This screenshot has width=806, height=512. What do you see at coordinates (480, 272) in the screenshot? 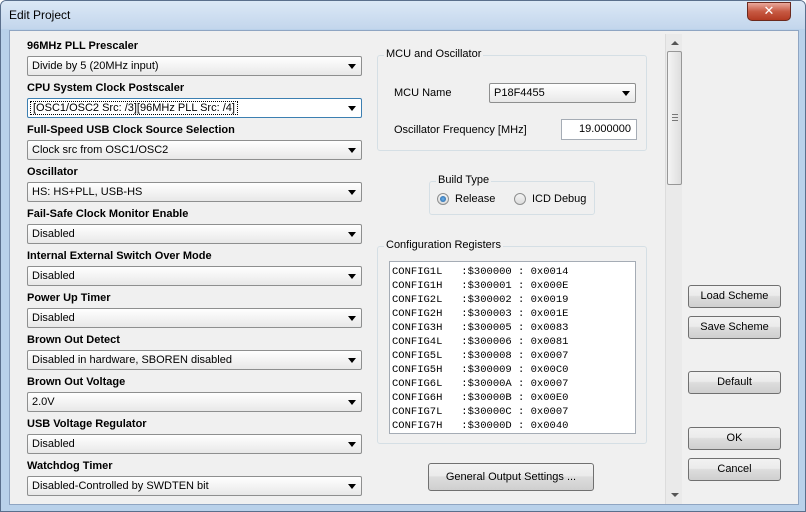
I see `register-line: CONFIG1L :$300000 : 0x0014` at bounding box center [480, 272].